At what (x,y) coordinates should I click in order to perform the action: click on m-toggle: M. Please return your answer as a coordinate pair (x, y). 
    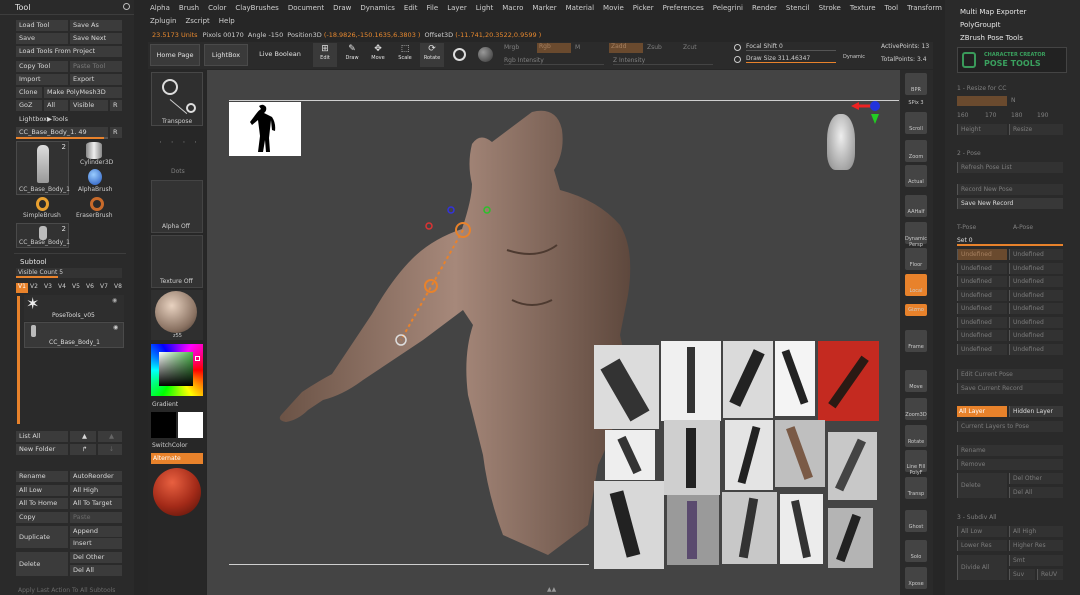
    Looking at the image, I should click on (577, 47).